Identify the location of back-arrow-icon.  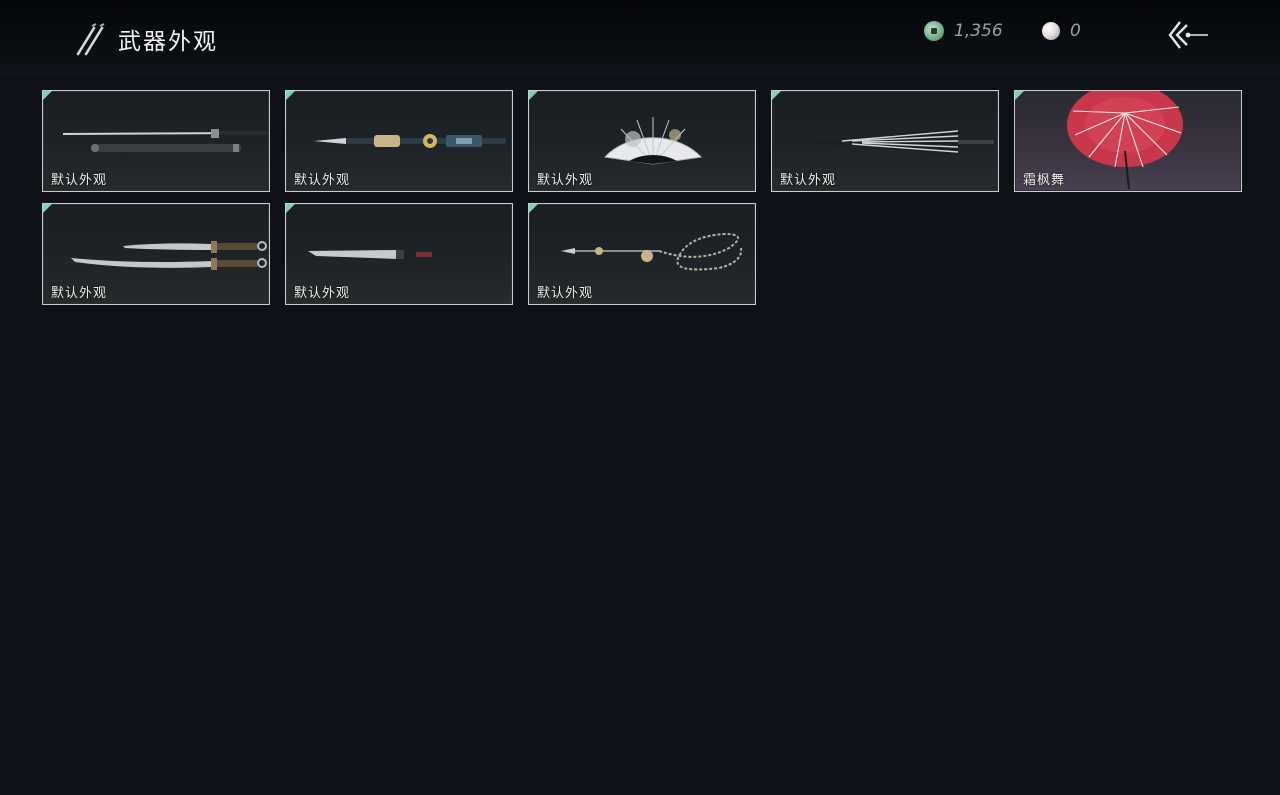
(1188, 35).